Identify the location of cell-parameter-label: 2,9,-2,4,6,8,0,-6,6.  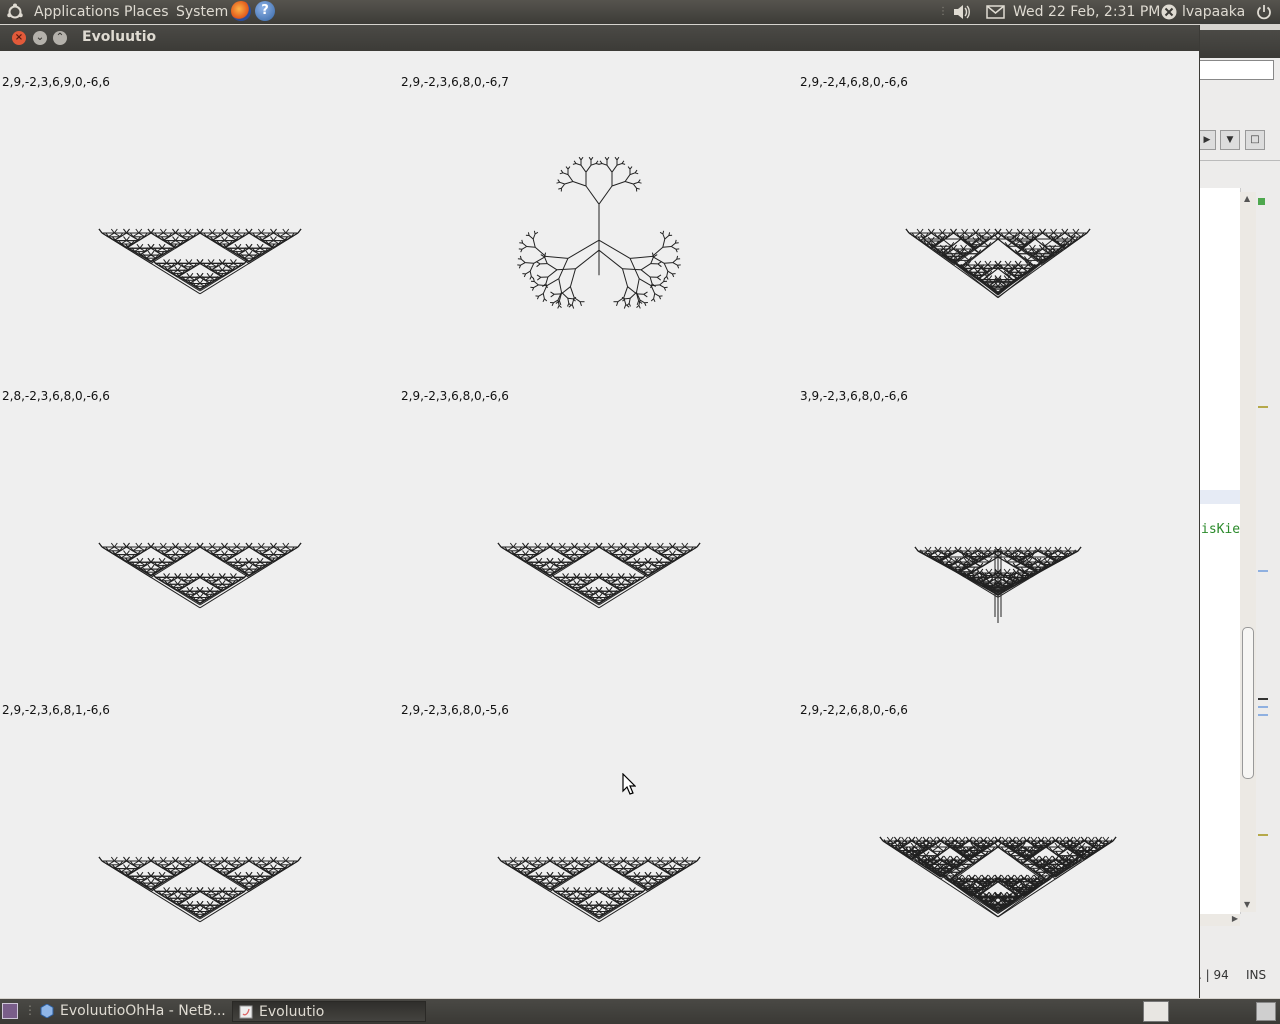
(854, 82).